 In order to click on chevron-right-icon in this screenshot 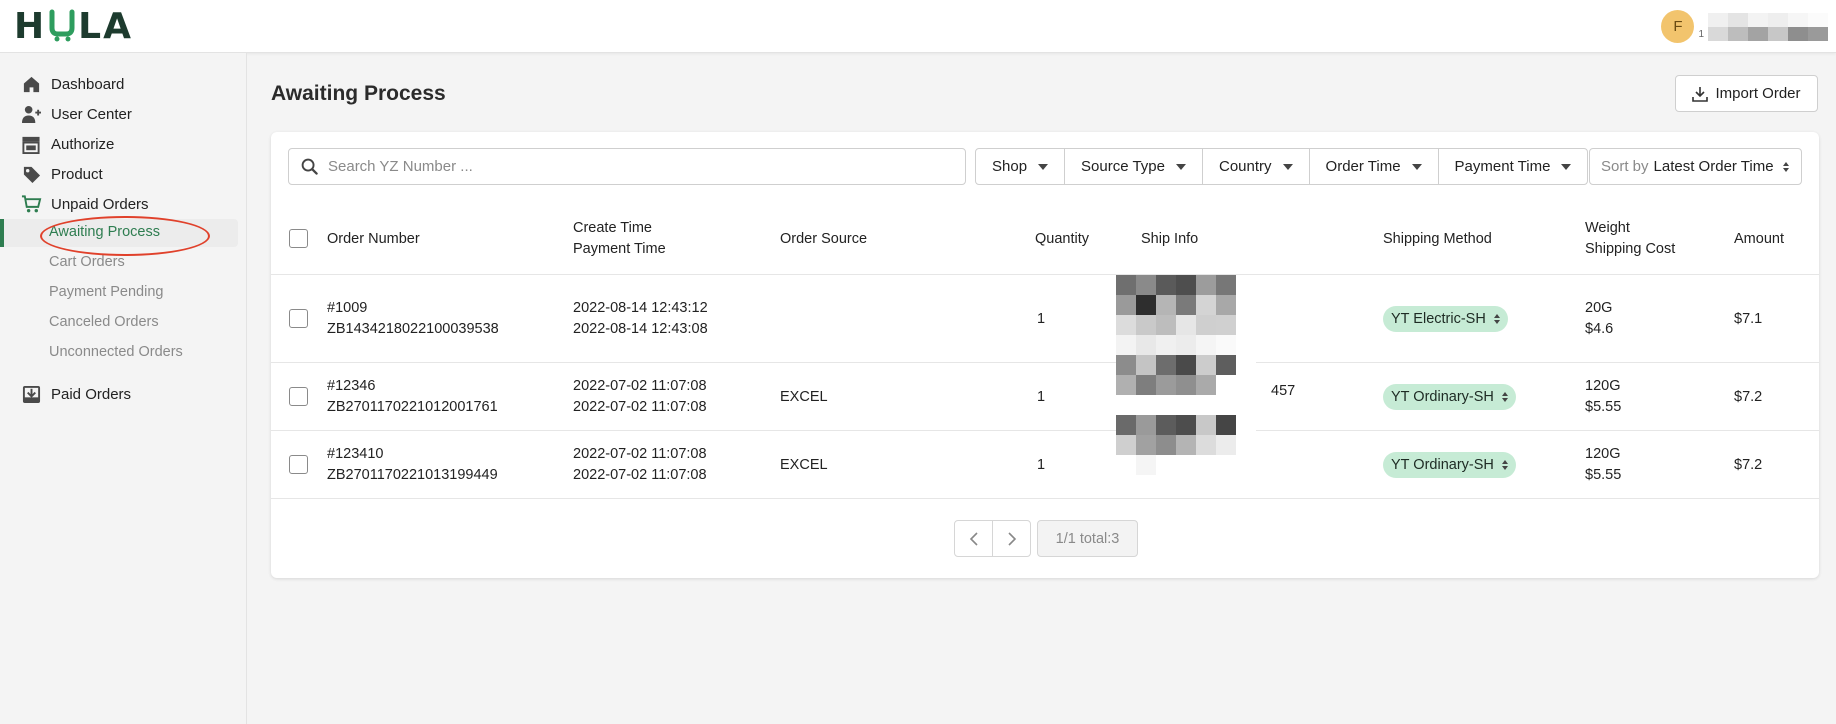, I will do `click(1011, 538)`.